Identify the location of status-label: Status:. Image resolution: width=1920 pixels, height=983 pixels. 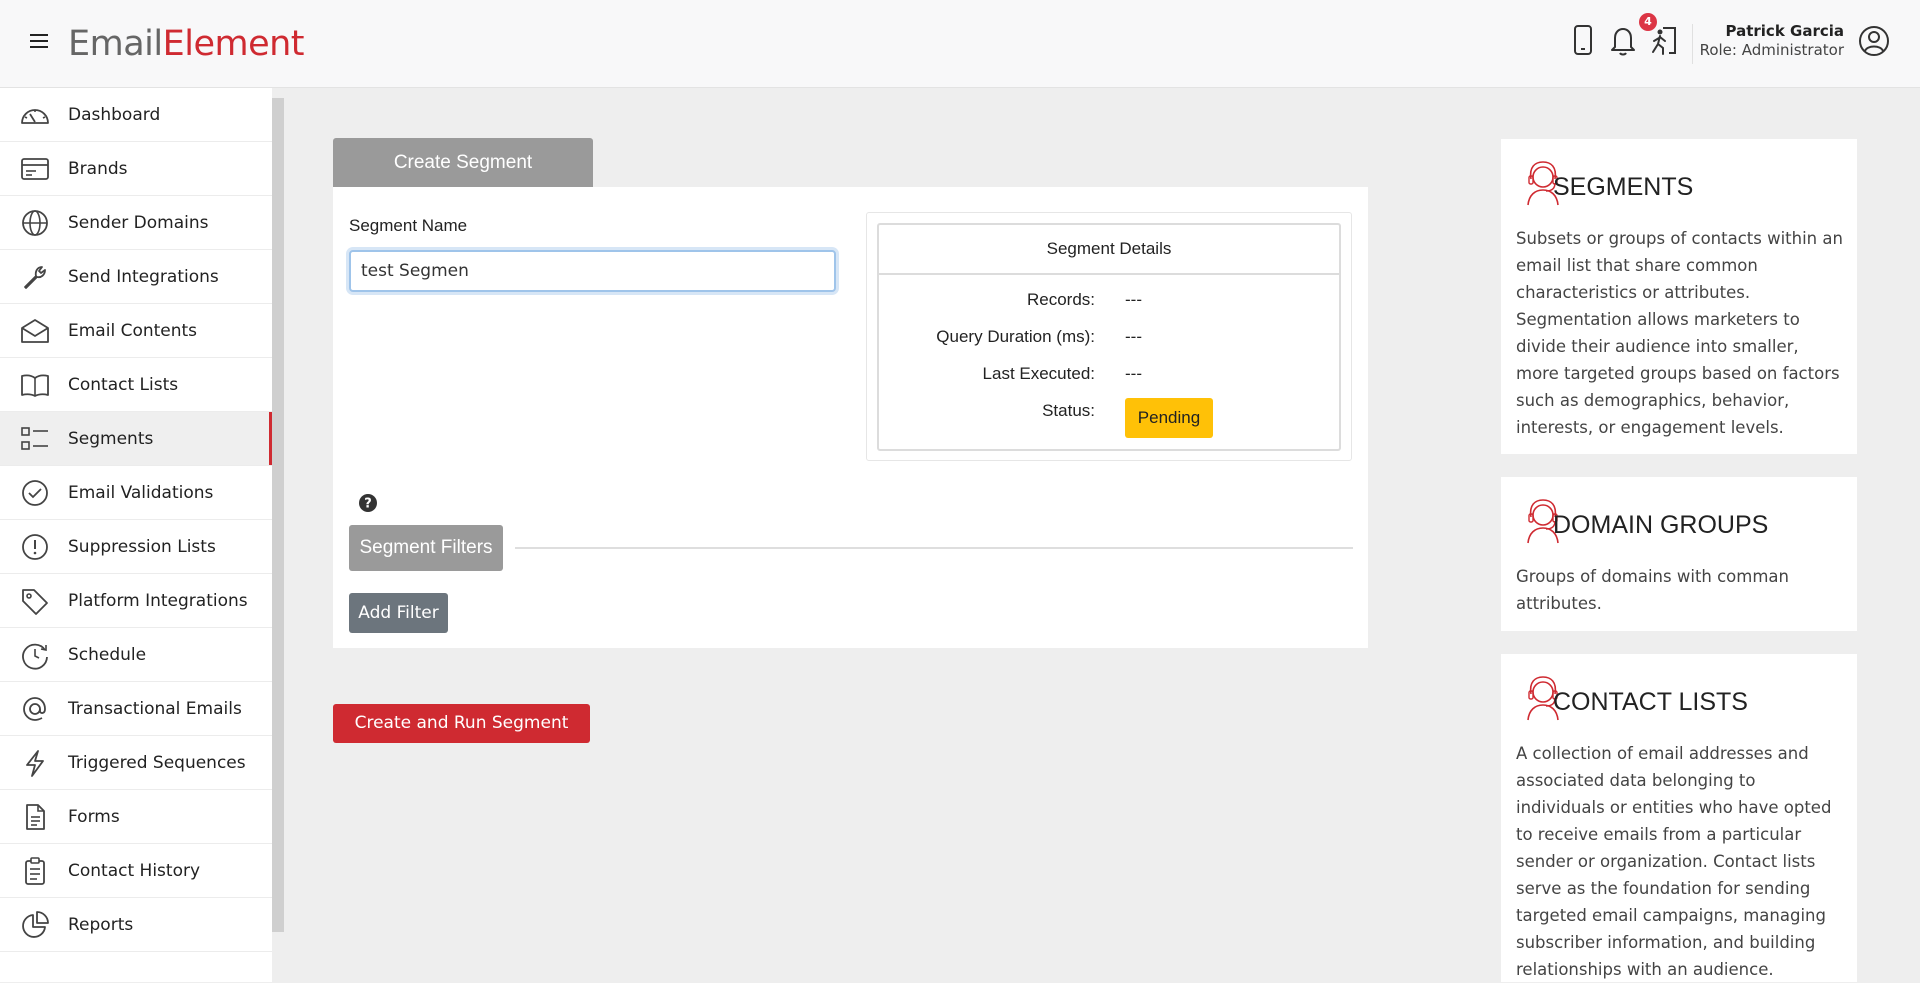
(1068, 410).